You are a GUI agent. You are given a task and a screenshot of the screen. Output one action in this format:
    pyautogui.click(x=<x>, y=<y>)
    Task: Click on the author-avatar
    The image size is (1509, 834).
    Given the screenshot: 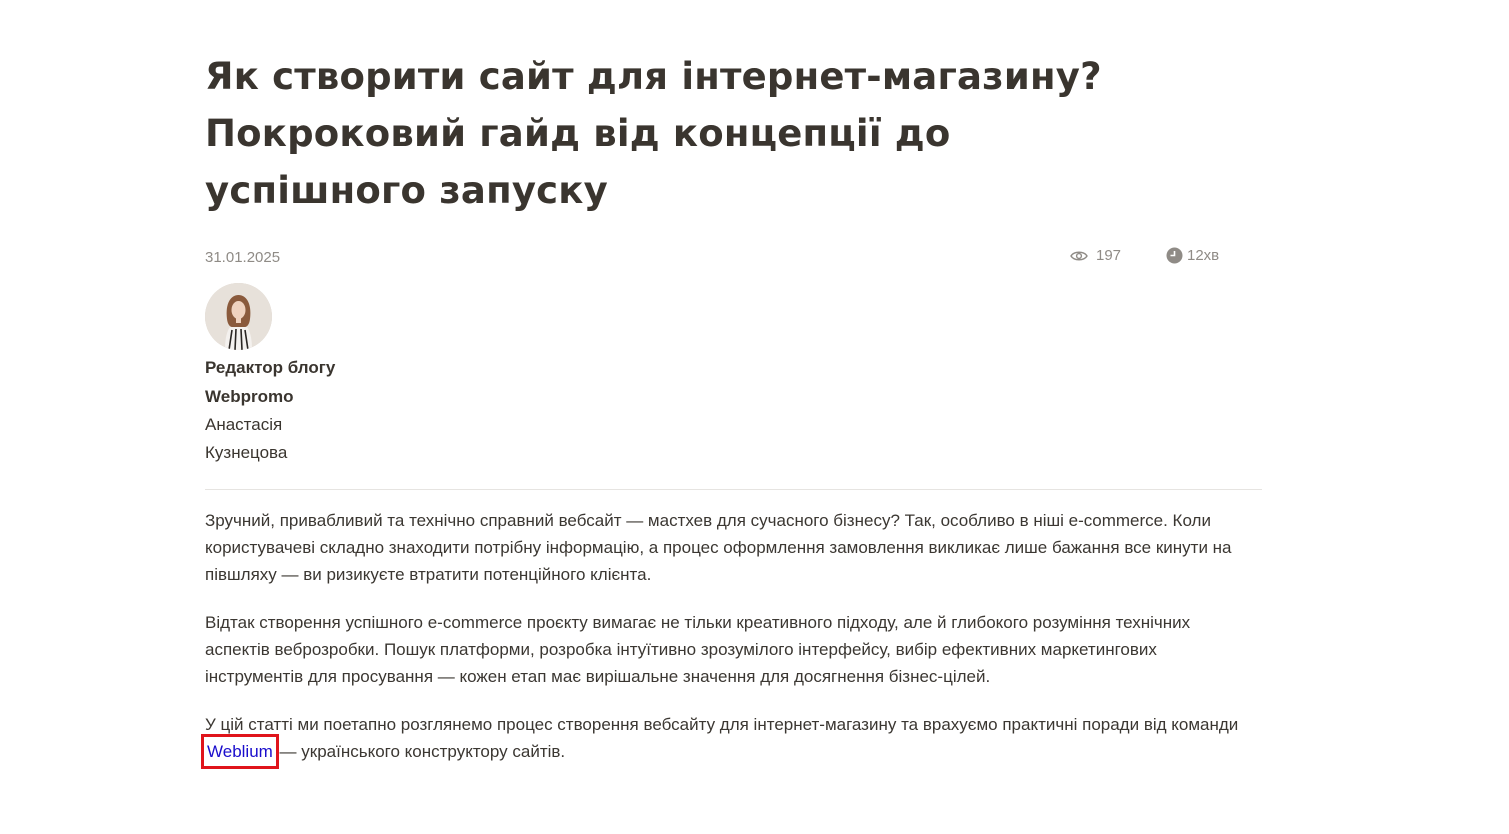 What is the action you would take?
    pyautogui.click(x=238, y=316)
    